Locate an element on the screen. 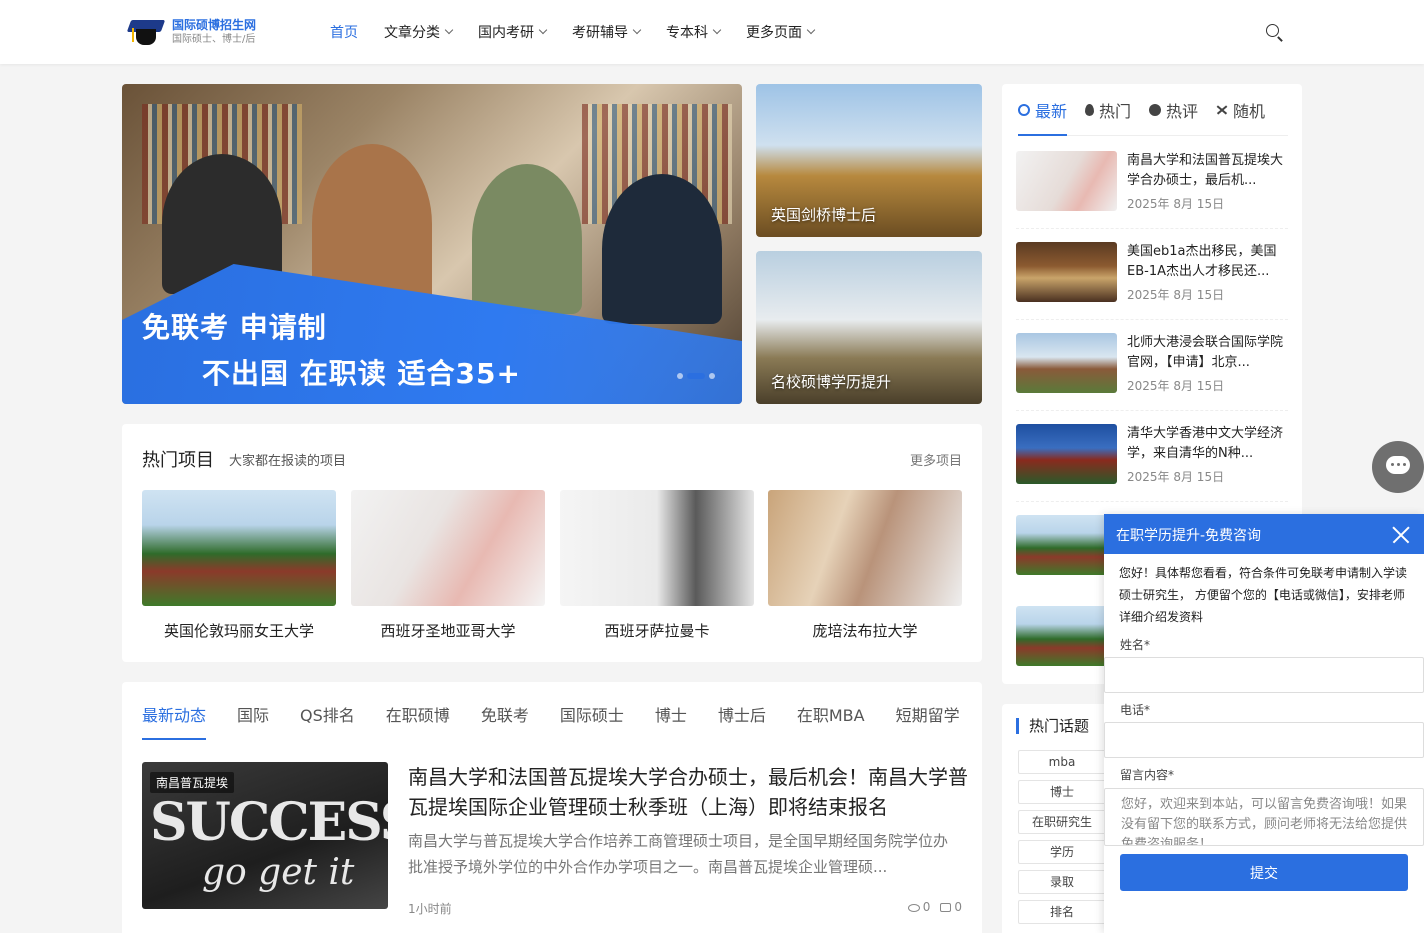  tab-latest: 最新动态 is located at coordinates (174, 721).